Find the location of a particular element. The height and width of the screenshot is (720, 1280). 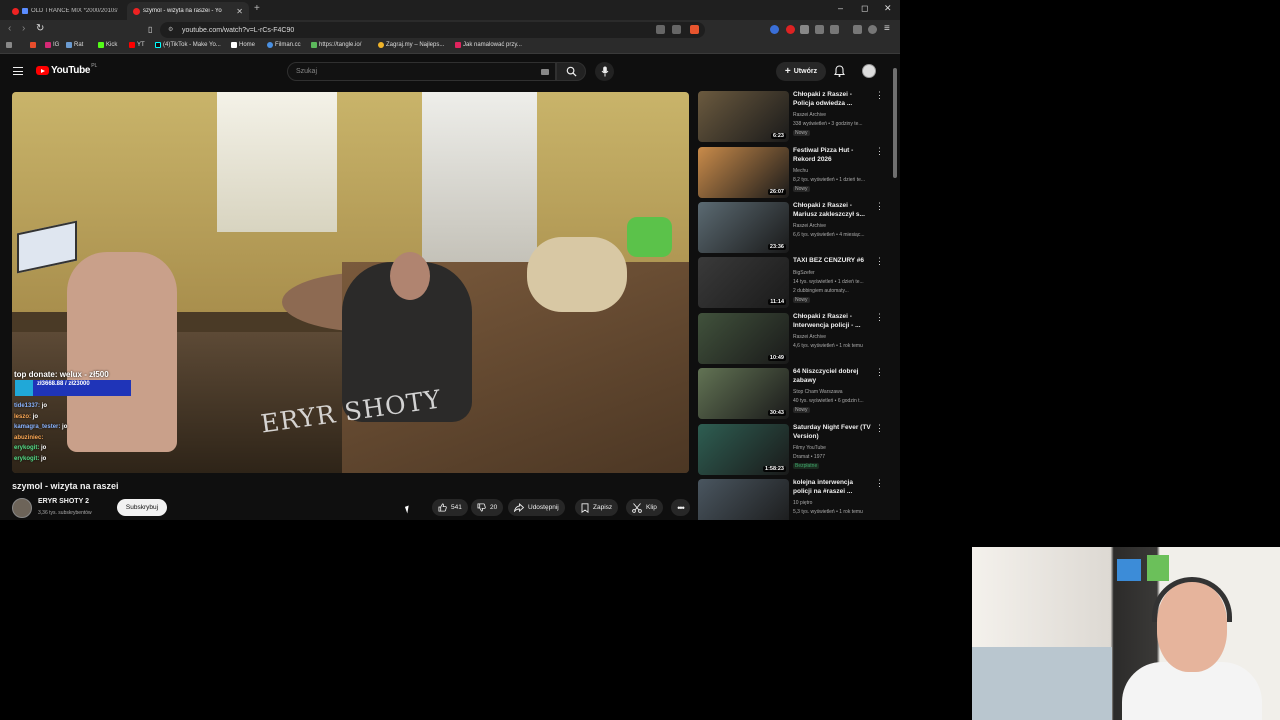

maximize-icon: ◻ is located at coordinates (864, 8).